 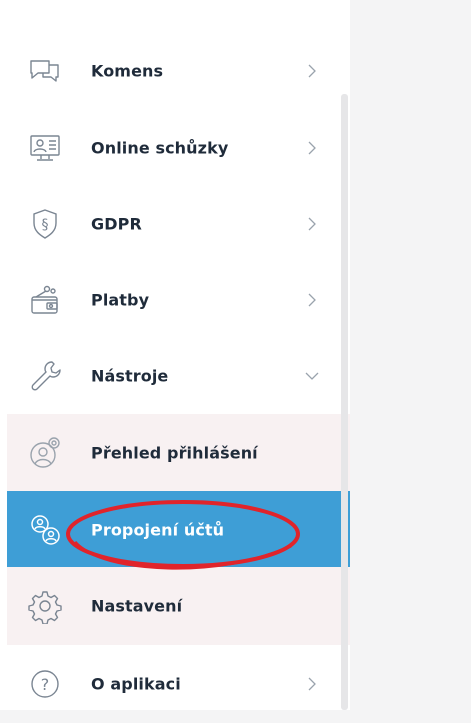 I want to click on wrench-icon, so click(x=45, y=376).